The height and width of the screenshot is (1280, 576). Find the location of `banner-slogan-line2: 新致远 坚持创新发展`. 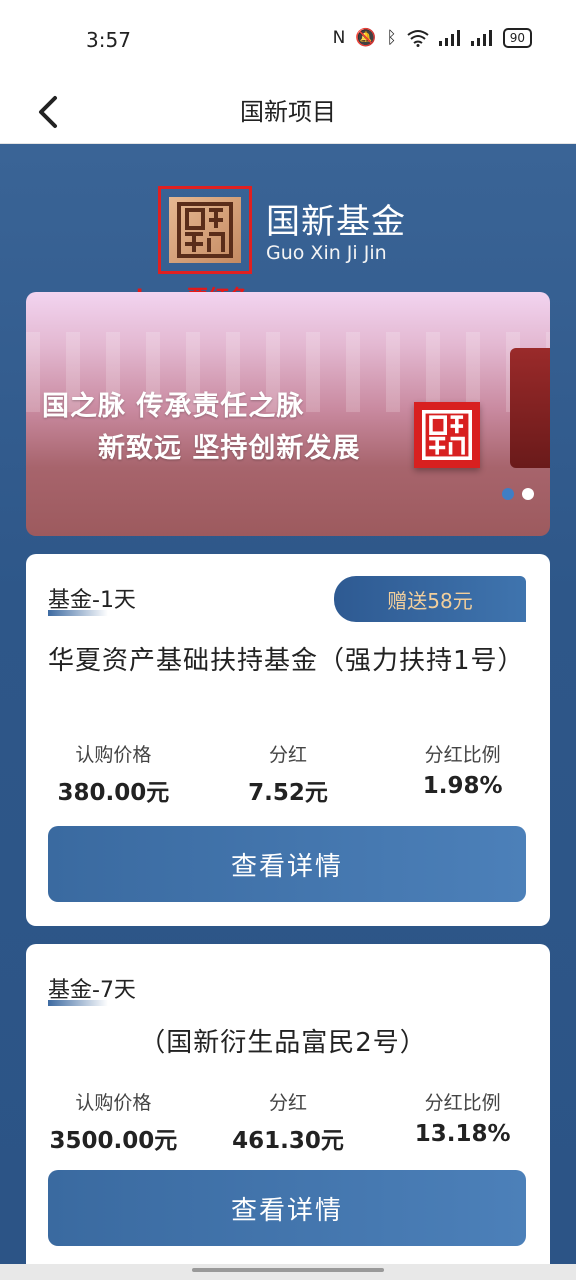

banner-slogan-line2: 新致远 坚持创新发展 is located at coordinates (229, 448).